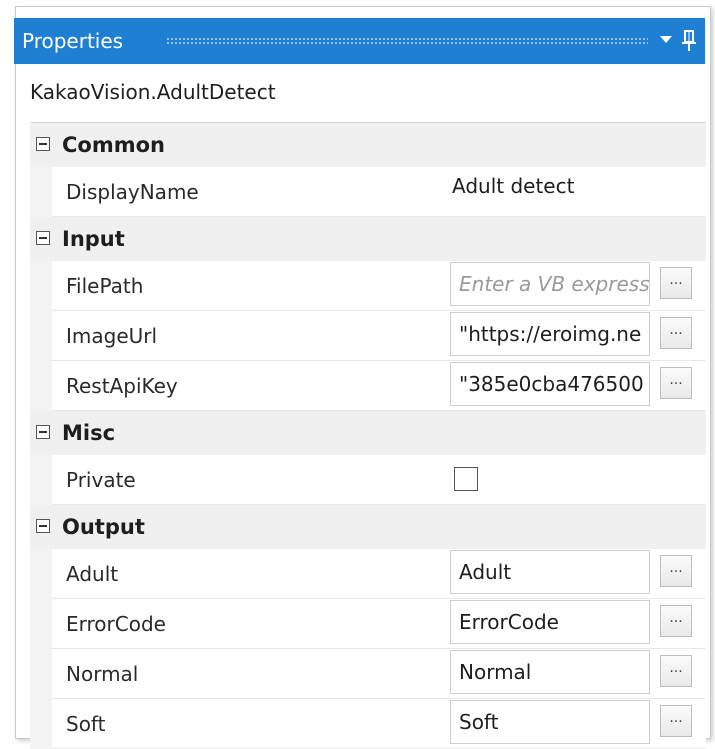 The image size is (715, 749). Describe the element at coordinates (122, 386) in the screenshot. I see `property-name: RestApiKey` at that location.